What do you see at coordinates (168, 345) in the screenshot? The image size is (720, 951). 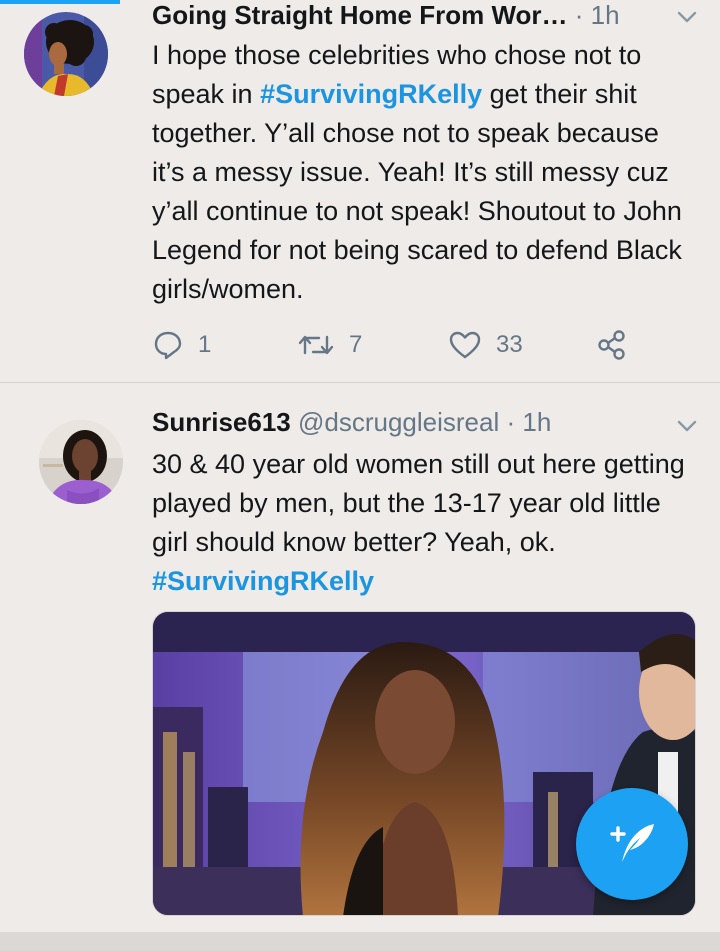 I see `reply-icon` at bounding box center [168, 345].